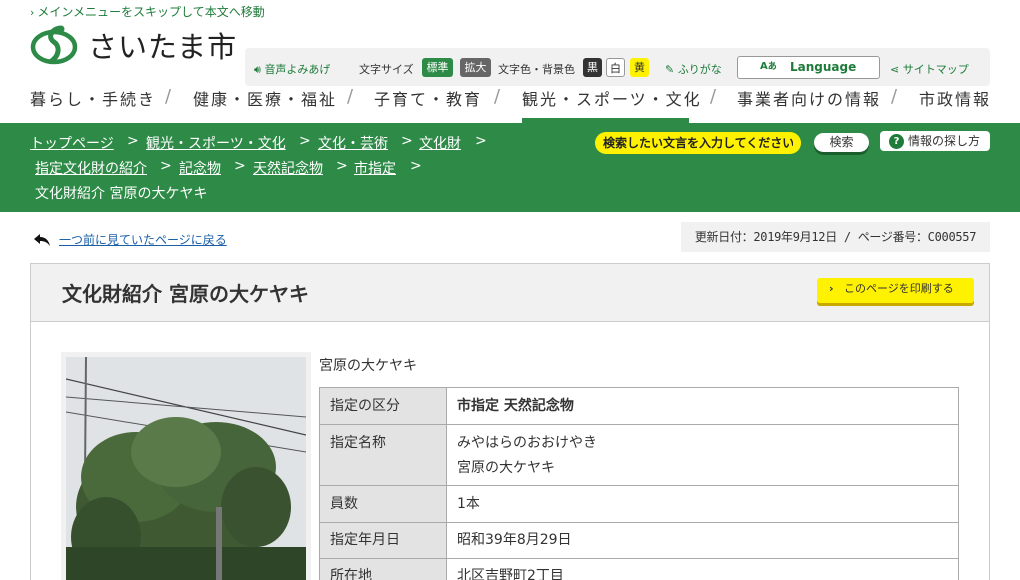 The width and height of the screenshot is (1020, 580). What do you see at coordinates (72, 143) in the screenshot?
I see `breadcrumb-link: トップページ` at bounding box center [72, 143].